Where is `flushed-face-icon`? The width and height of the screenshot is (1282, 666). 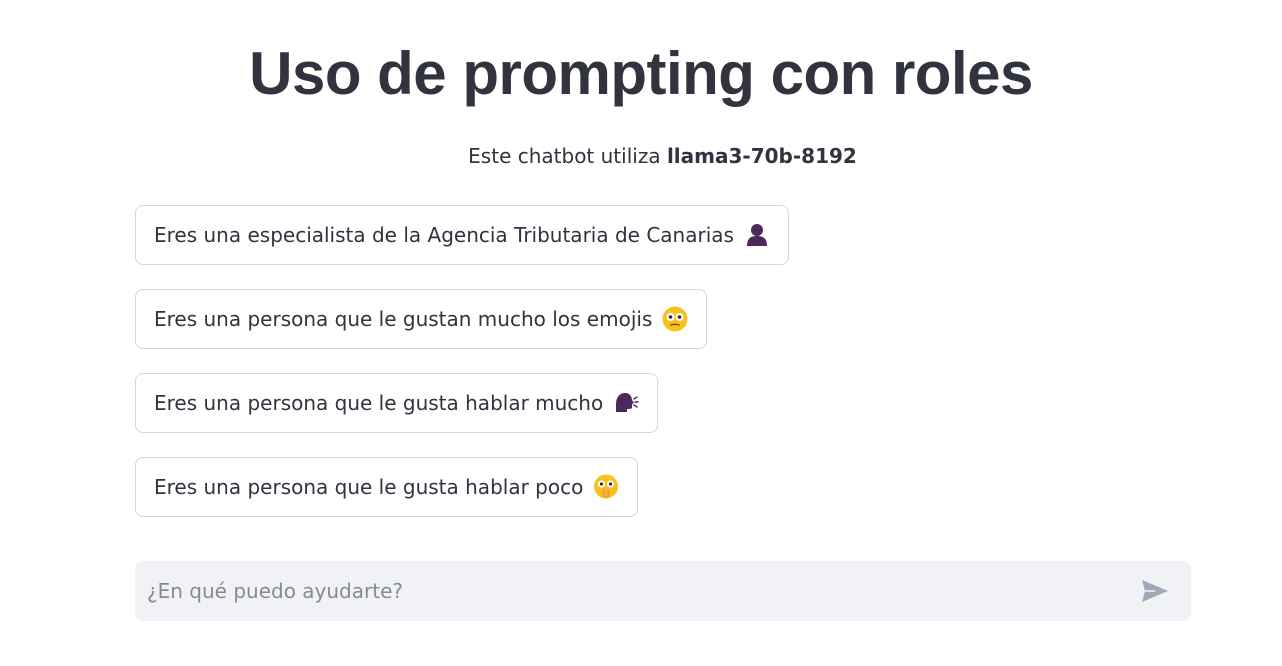
flushed-face-icon is located at coordinates (675, 319).